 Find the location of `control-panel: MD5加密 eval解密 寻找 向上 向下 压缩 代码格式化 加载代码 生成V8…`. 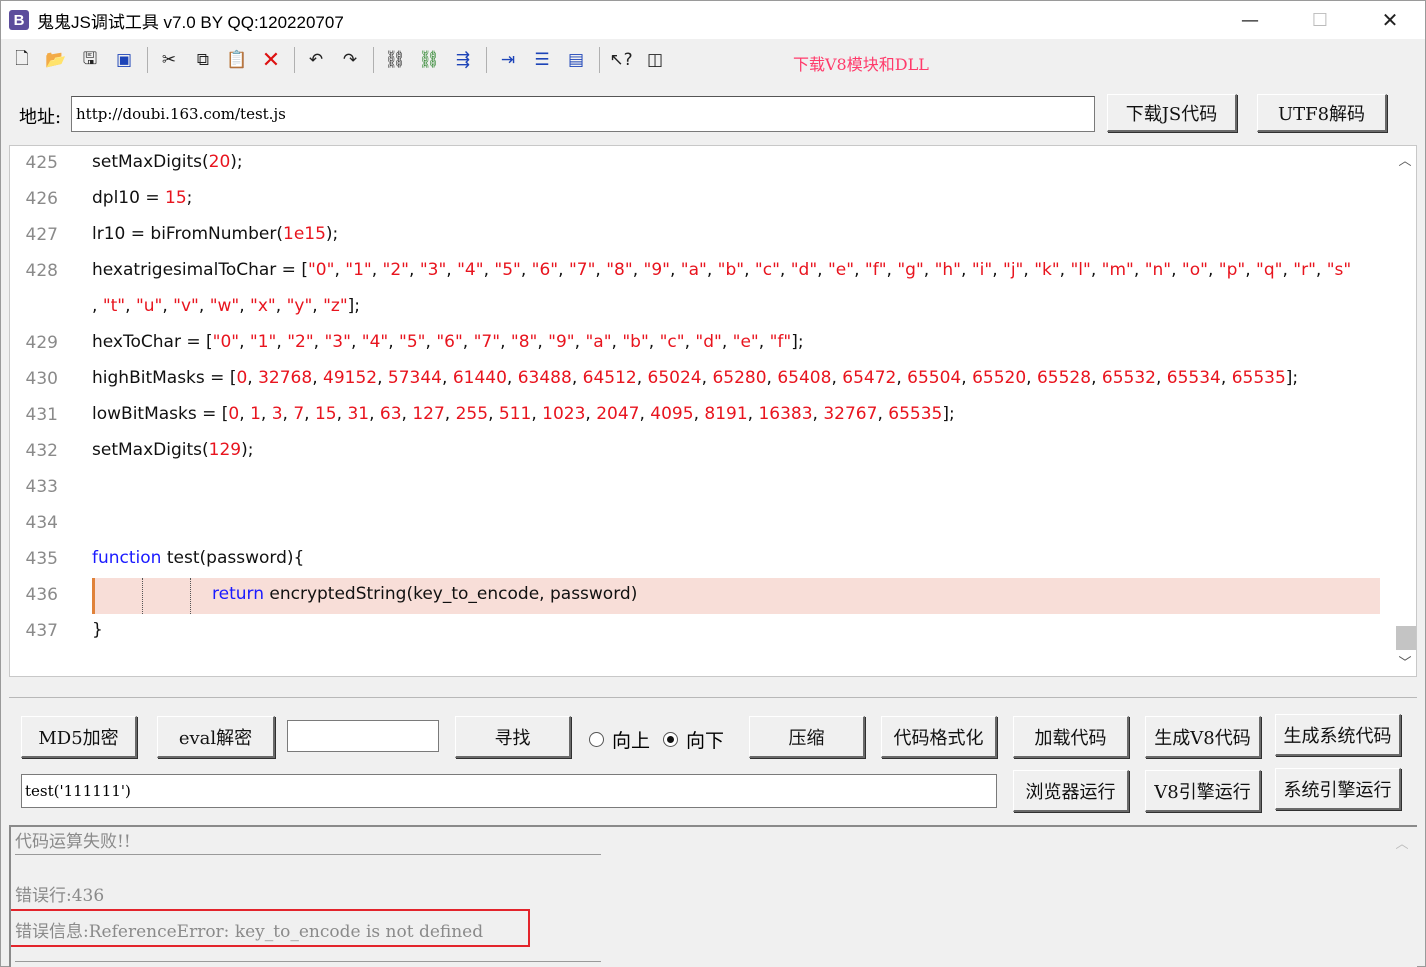

control-panel: MD5加密 eval解密 寻找 向上 向下 压缩 代码格式化 加载代码 生成V8… is located at coordinates (713, 761).